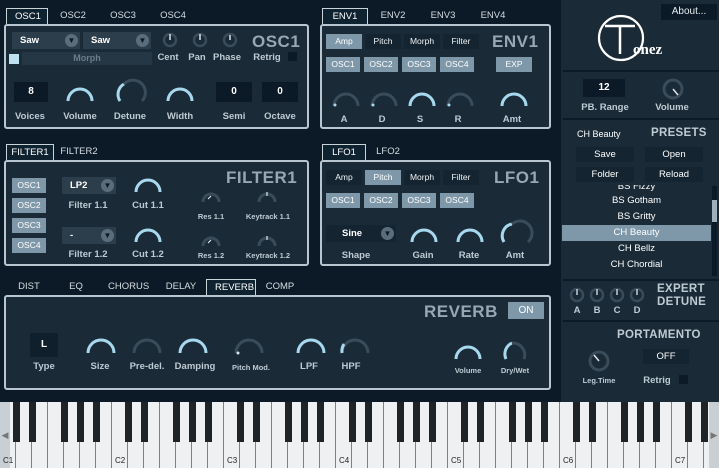  I want to click on lfo-osc4: OSC4, so click(457, 200).